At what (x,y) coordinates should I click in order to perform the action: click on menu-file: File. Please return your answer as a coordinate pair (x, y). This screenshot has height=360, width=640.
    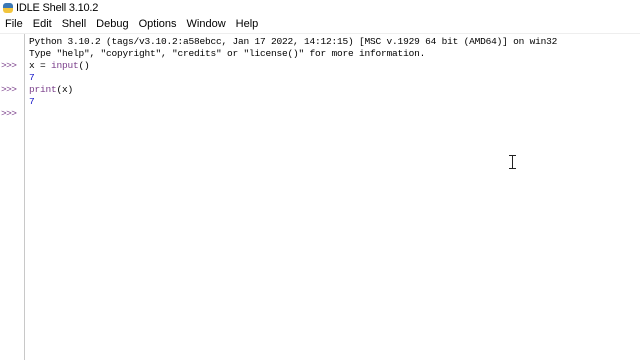
    Looking at the image, I should click on (14, 24).